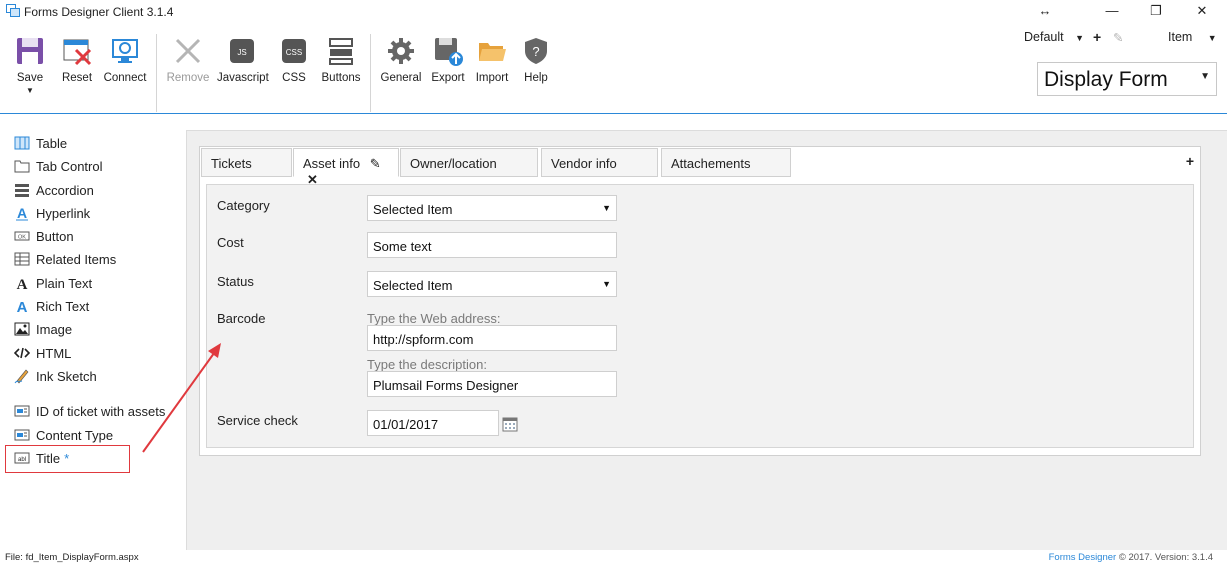 Image resolution: width=1227 pixels, height=566 pixels. I want to click on toolbox-field-id-of-ticket: ID of ticket with assets, so click(89, 411).